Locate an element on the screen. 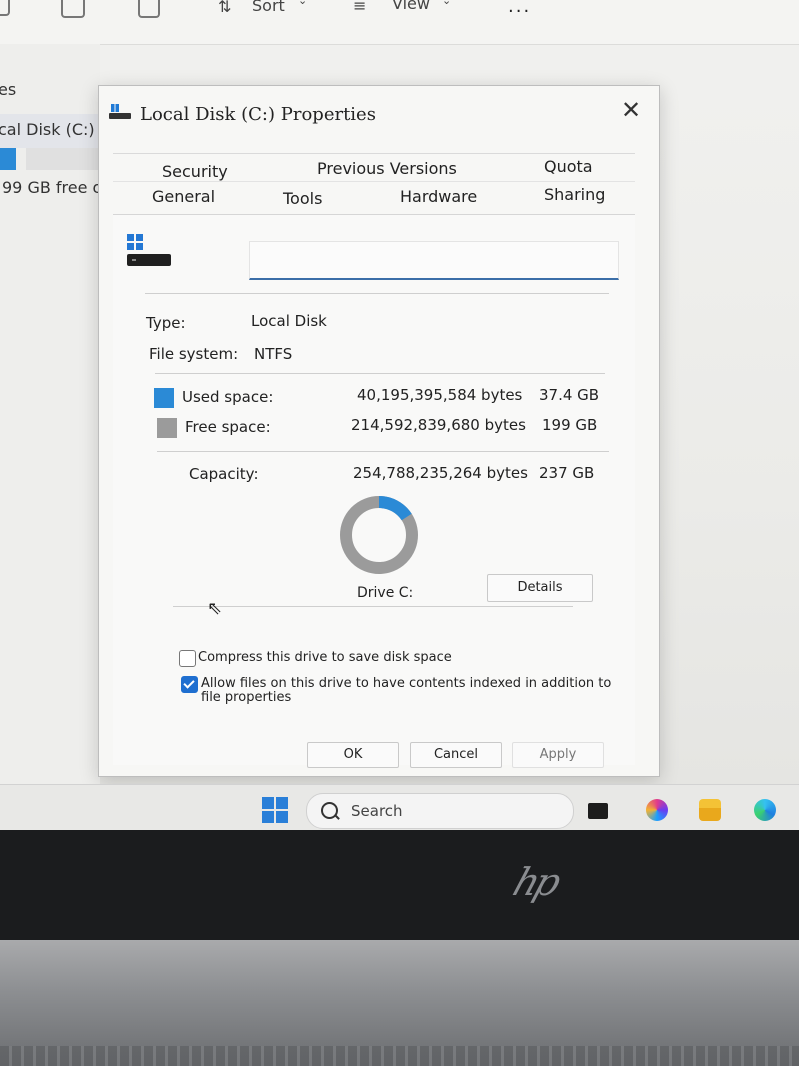 This screenshot has height=1066, width=799. tab-security: Security is located at coordinates (195, 171).